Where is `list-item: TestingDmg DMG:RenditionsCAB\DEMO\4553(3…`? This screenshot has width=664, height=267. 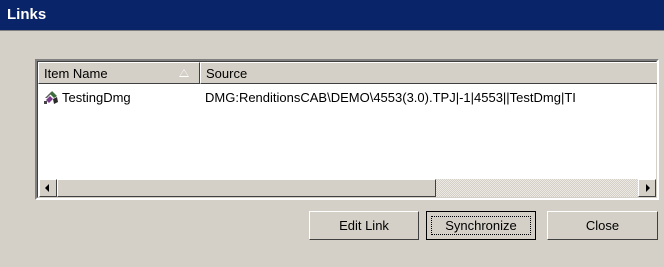
list-item: TestingDmg DMG:RenditionsCAB\DEMO\4553(3… is located at coordinates (347, 98).